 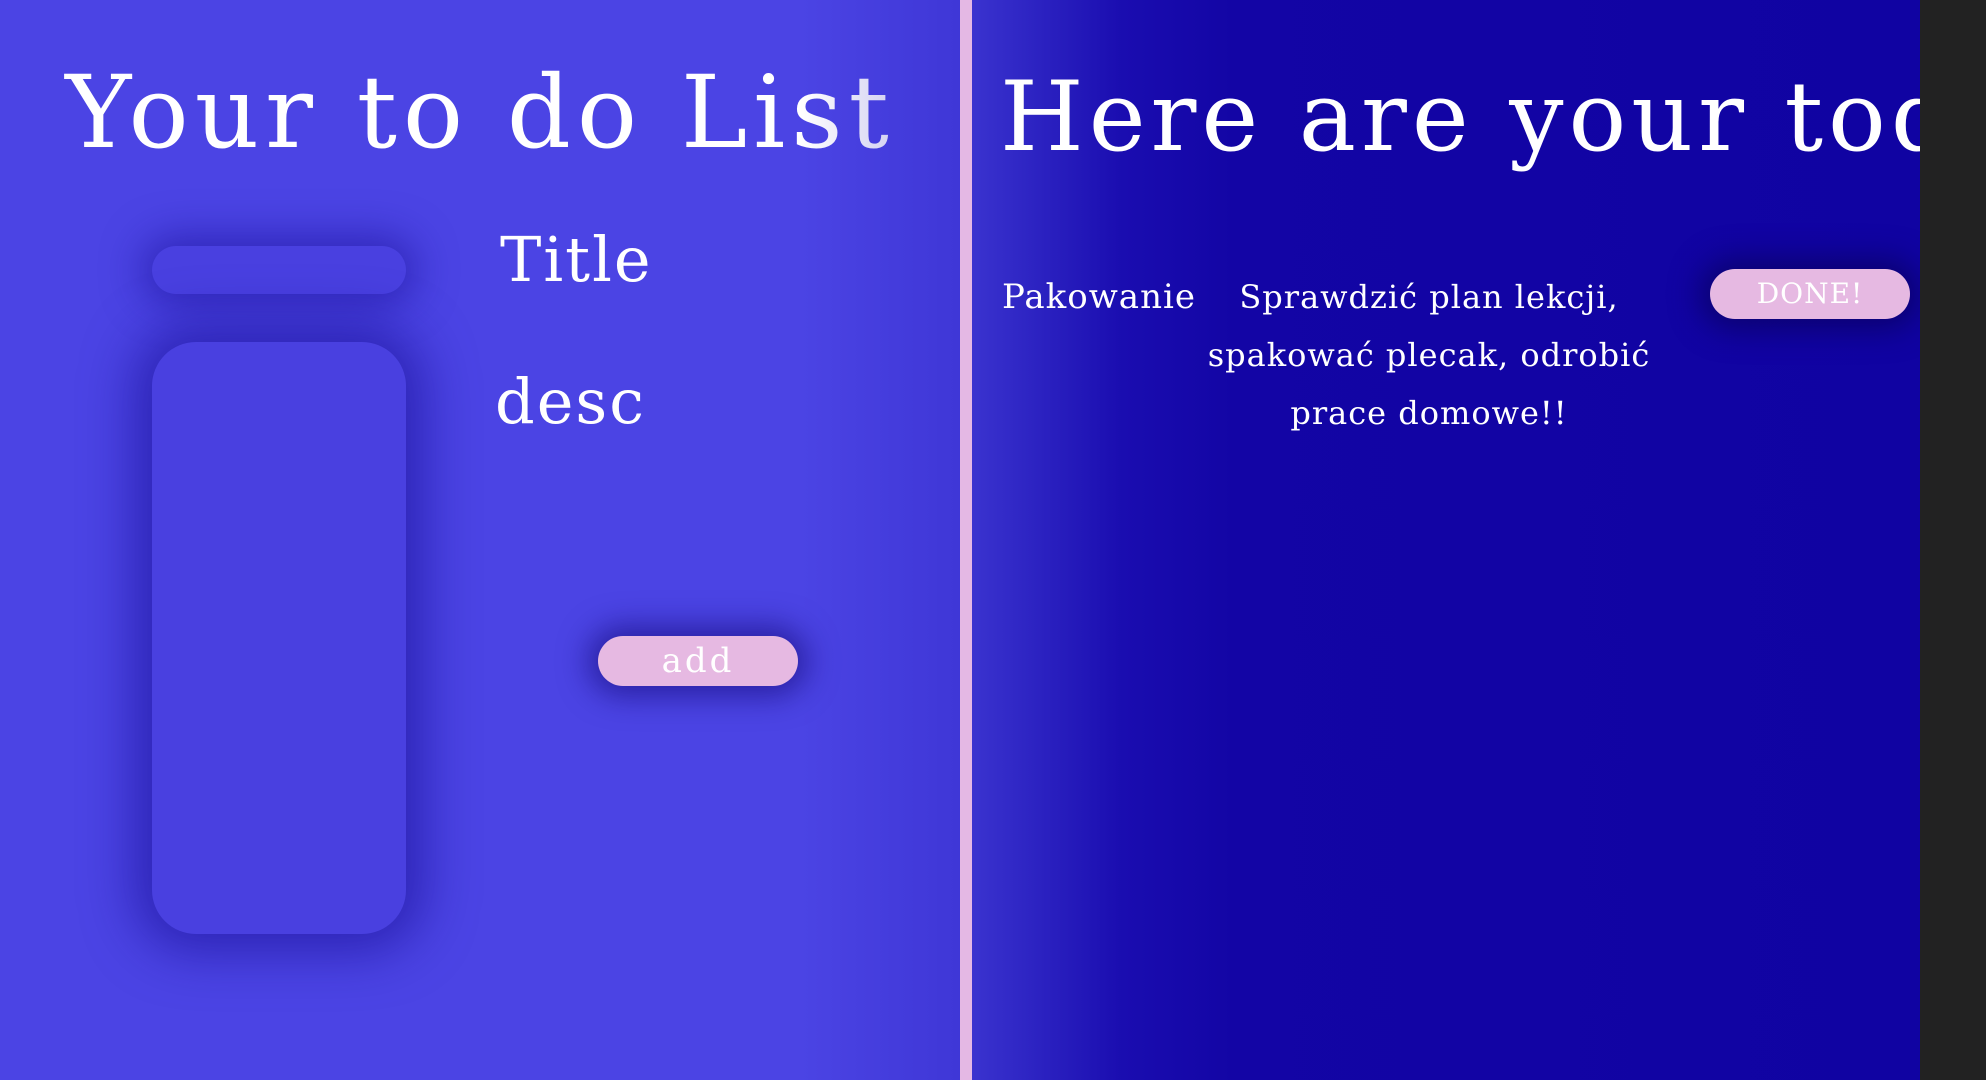 I want to click on description-input, so click(x=279, y=638).